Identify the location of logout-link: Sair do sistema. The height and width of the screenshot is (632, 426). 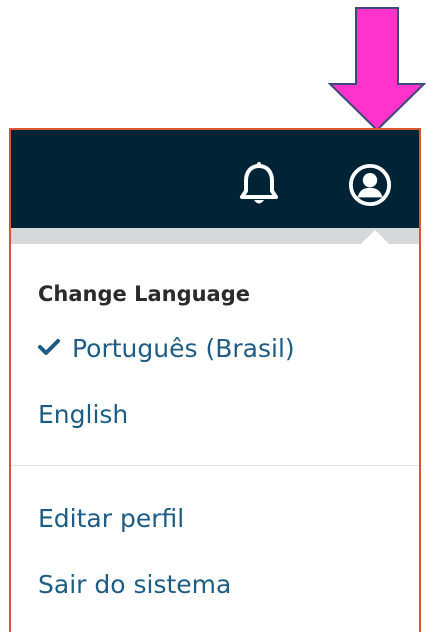
(134, 584).